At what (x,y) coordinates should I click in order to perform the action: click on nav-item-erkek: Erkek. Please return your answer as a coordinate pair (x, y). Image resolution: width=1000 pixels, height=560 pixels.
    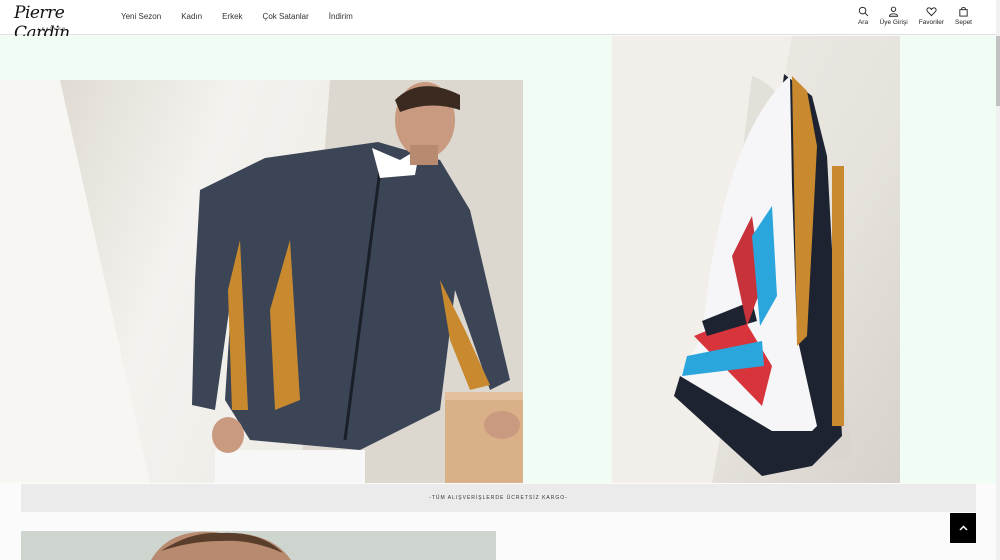
    Looking at the image, I should click on (232, 16).